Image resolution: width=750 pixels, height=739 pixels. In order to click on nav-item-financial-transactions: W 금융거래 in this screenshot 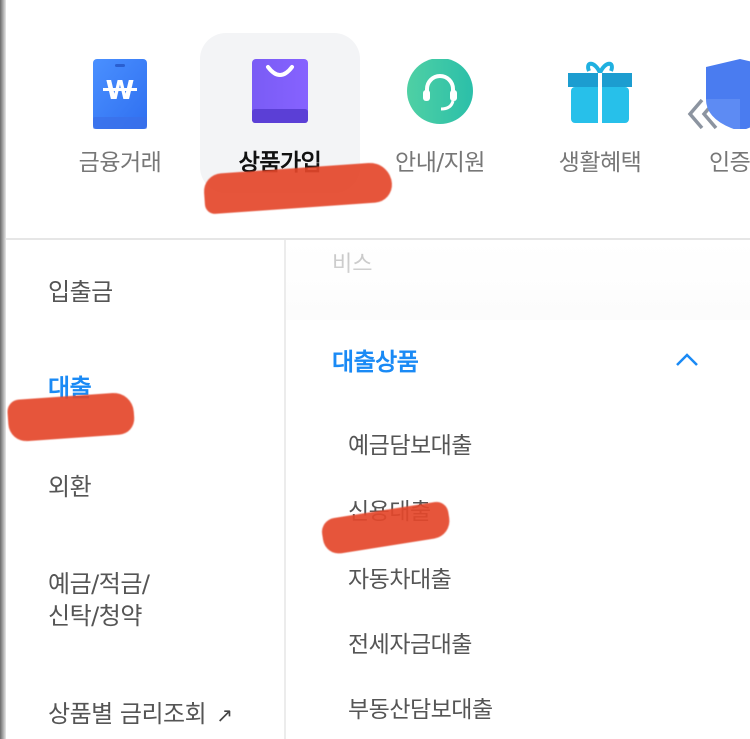, I will do `click(120, 113)`.